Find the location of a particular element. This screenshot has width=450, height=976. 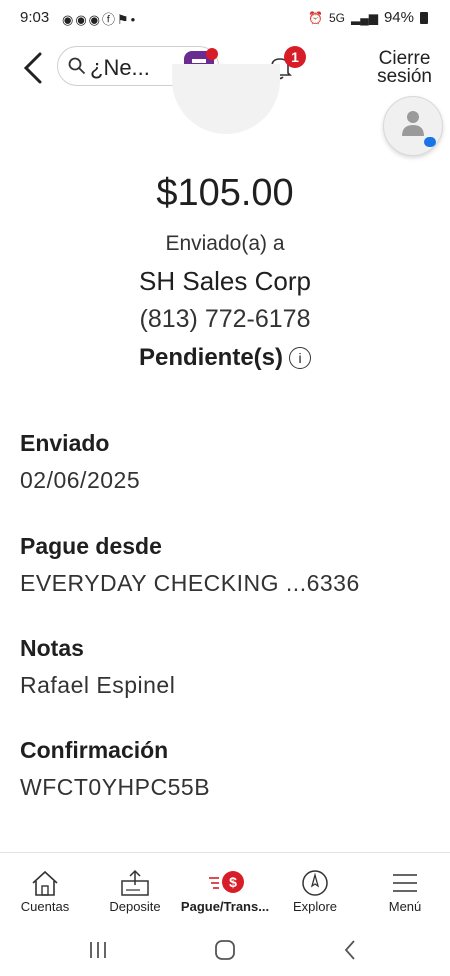

payee-phone: (813) 772-6178 is located at coordinates (225, 319).